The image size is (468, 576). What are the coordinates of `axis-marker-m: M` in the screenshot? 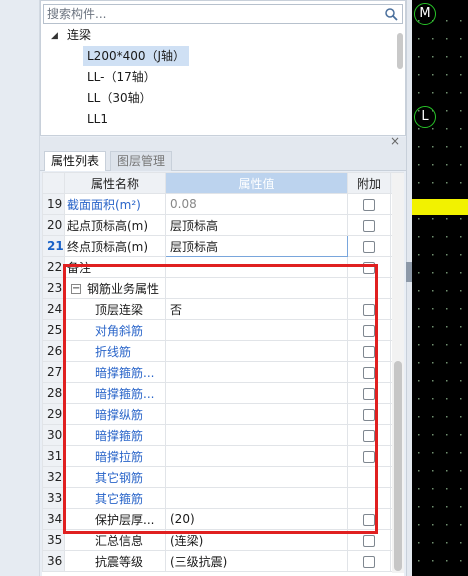 It's located at (425, 14).